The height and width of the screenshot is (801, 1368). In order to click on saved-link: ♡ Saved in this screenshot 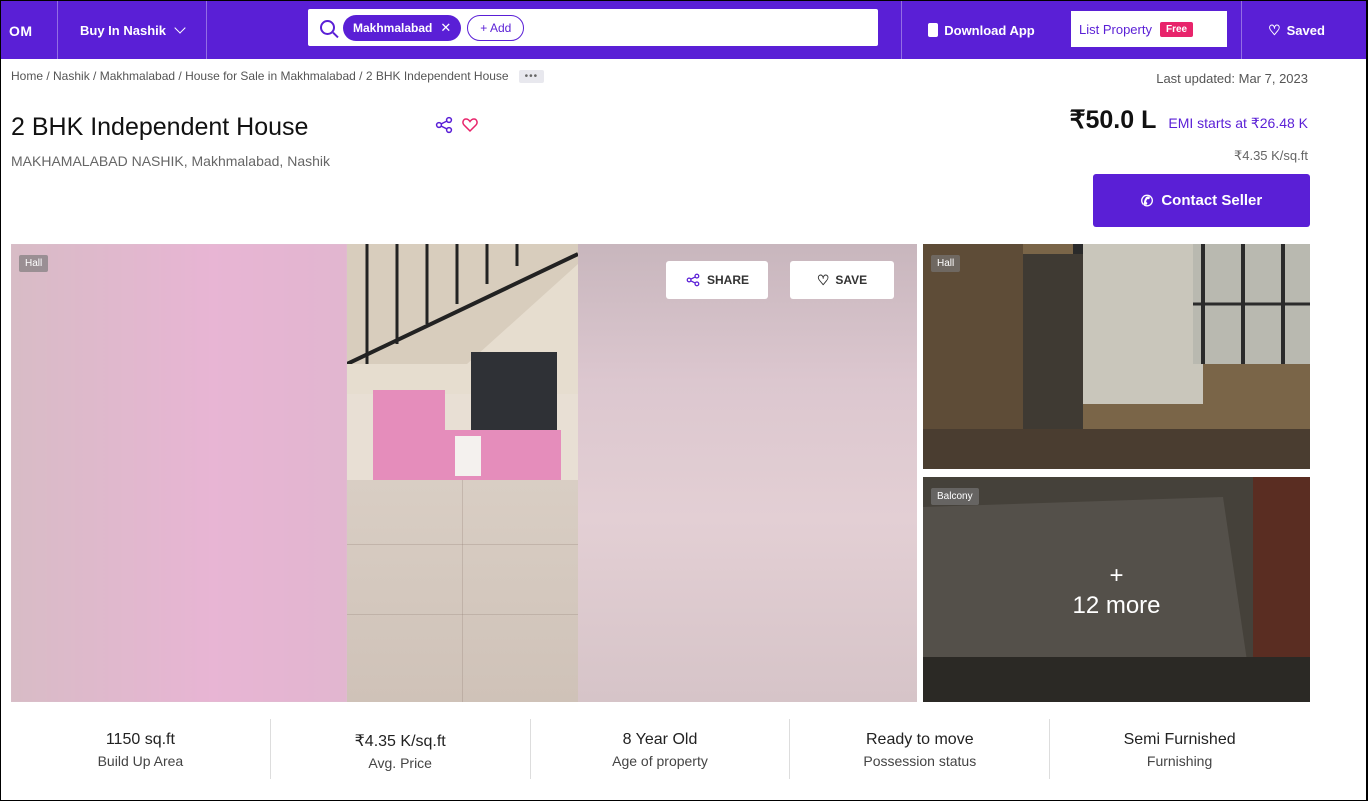, I will do `click(1296, 30)`.